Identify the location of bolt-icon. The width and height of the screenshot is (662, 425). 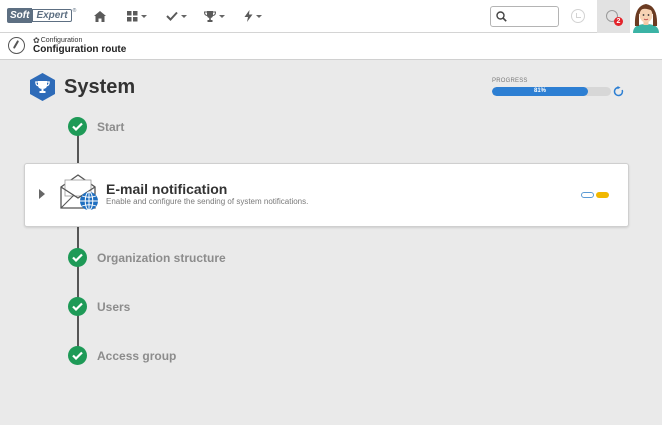
(248, 16).